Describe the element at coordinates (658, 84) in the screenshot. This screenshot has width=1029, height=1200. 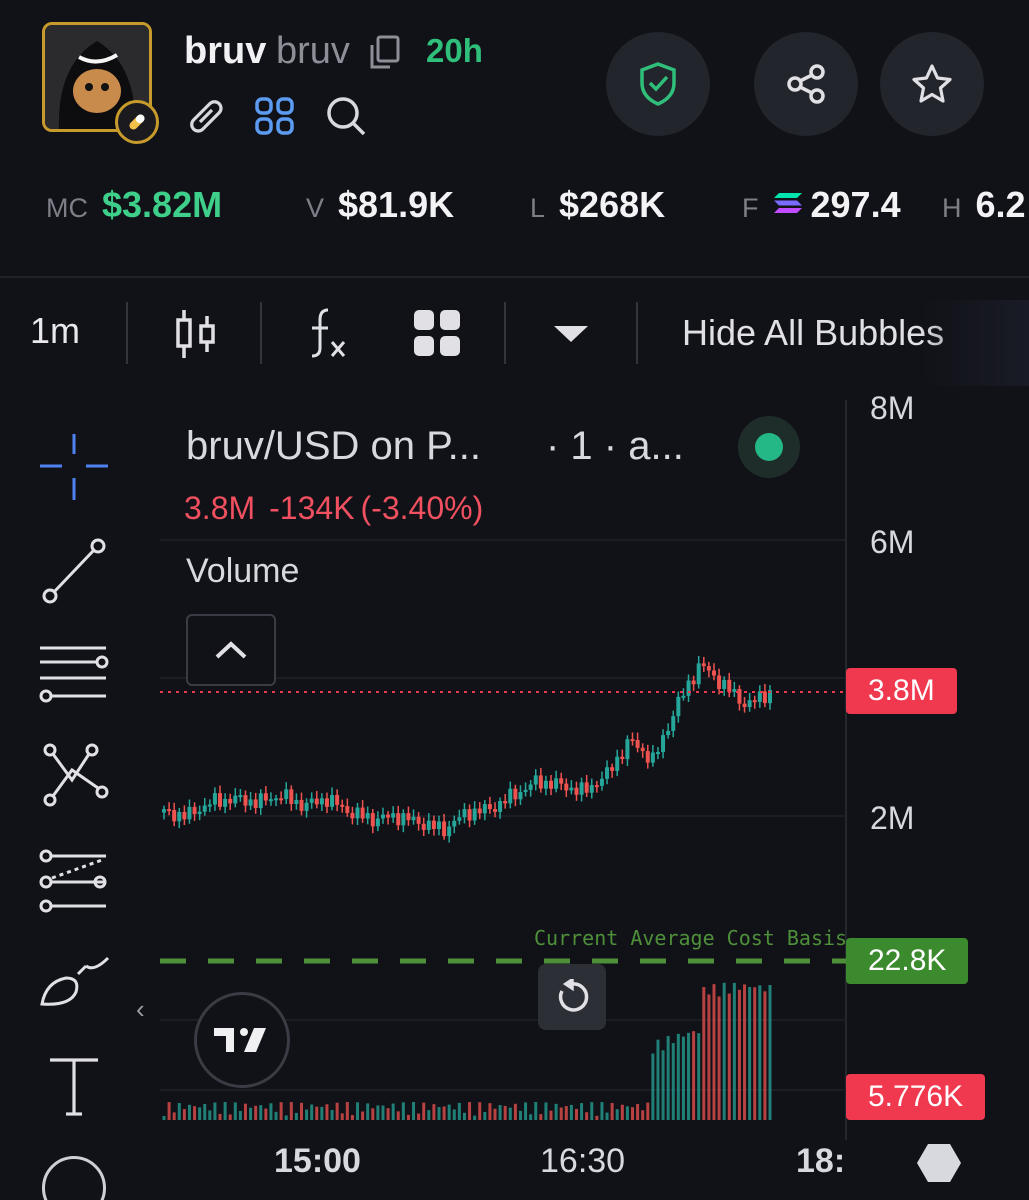
I see `security-shield-button` at that location.